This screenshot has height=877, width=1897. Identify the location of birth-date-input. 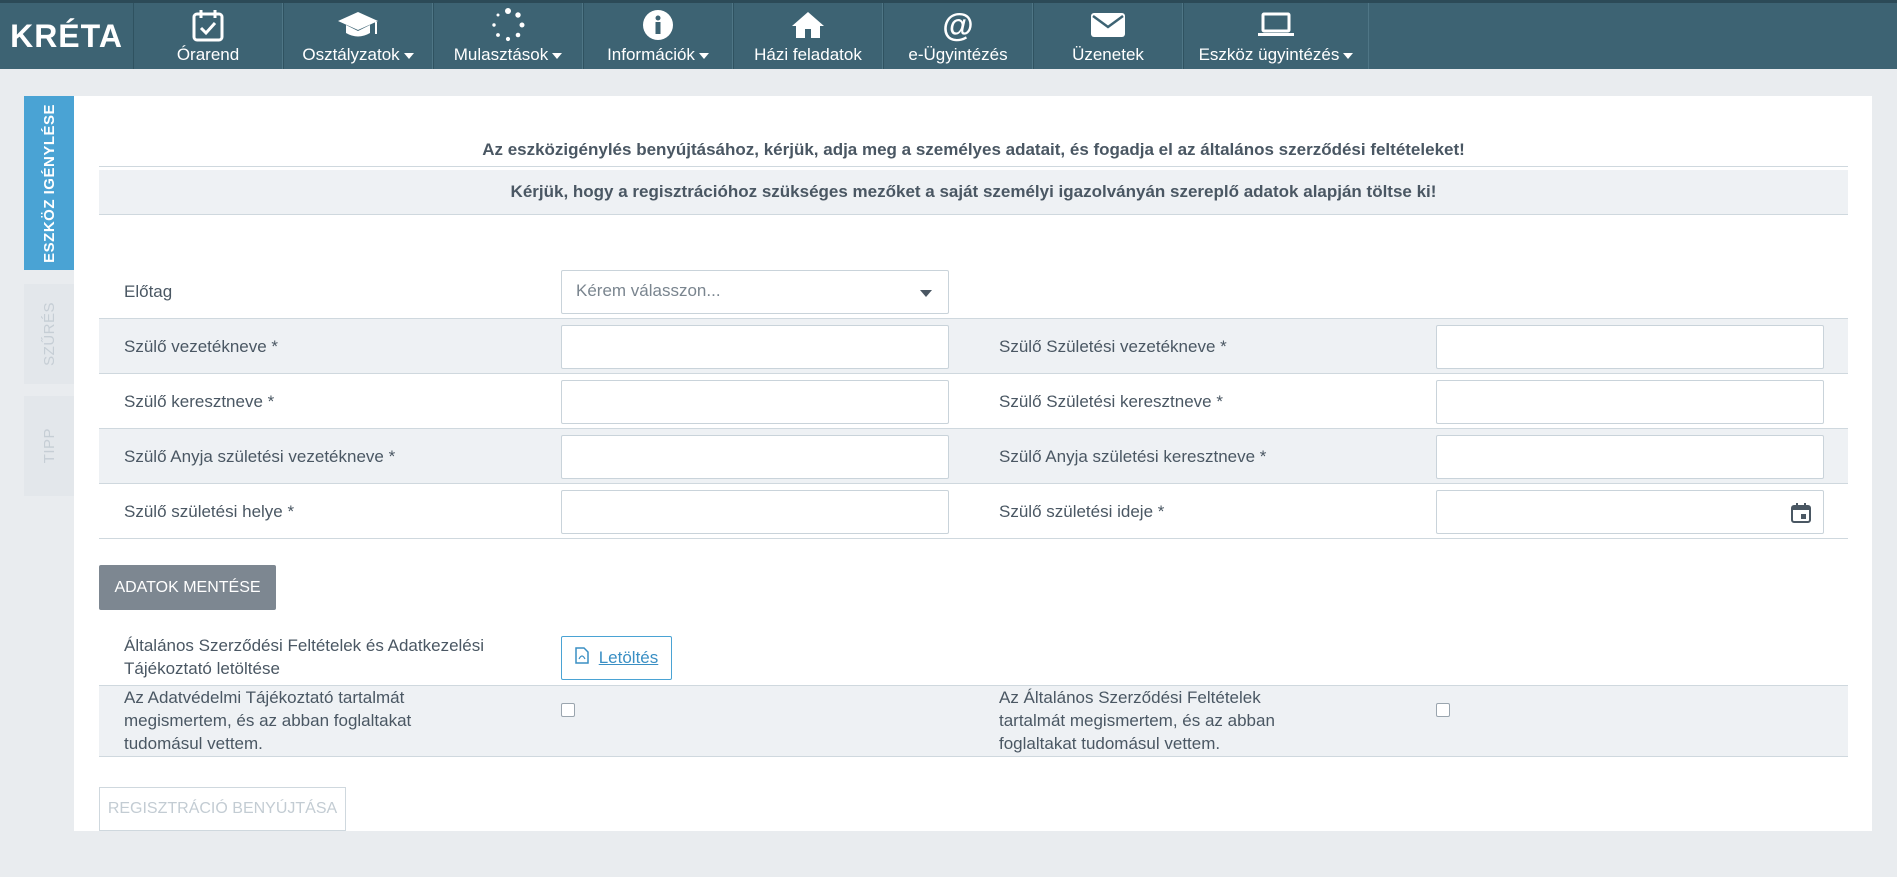
(1630, 512).